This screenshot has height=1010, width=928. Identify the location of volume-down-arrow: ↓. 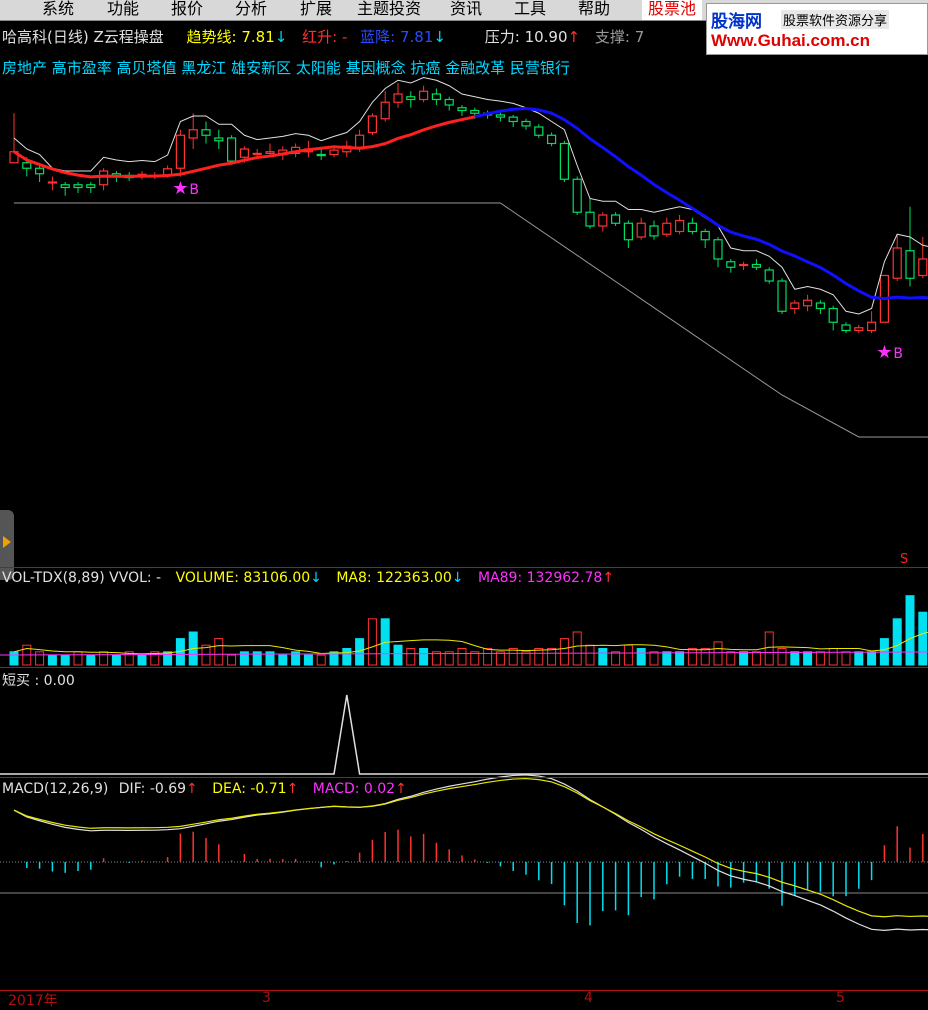
(316, 578).